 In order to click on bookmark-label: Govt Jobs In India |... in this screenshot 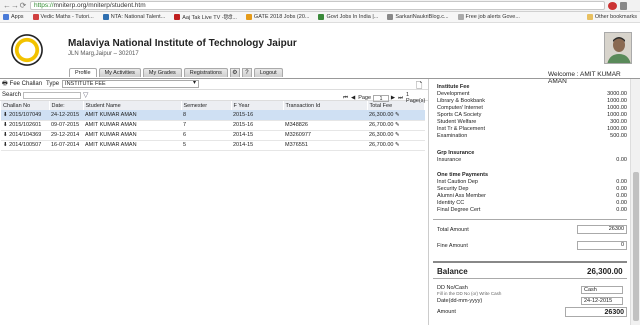, I will do `click(352, 17)`.